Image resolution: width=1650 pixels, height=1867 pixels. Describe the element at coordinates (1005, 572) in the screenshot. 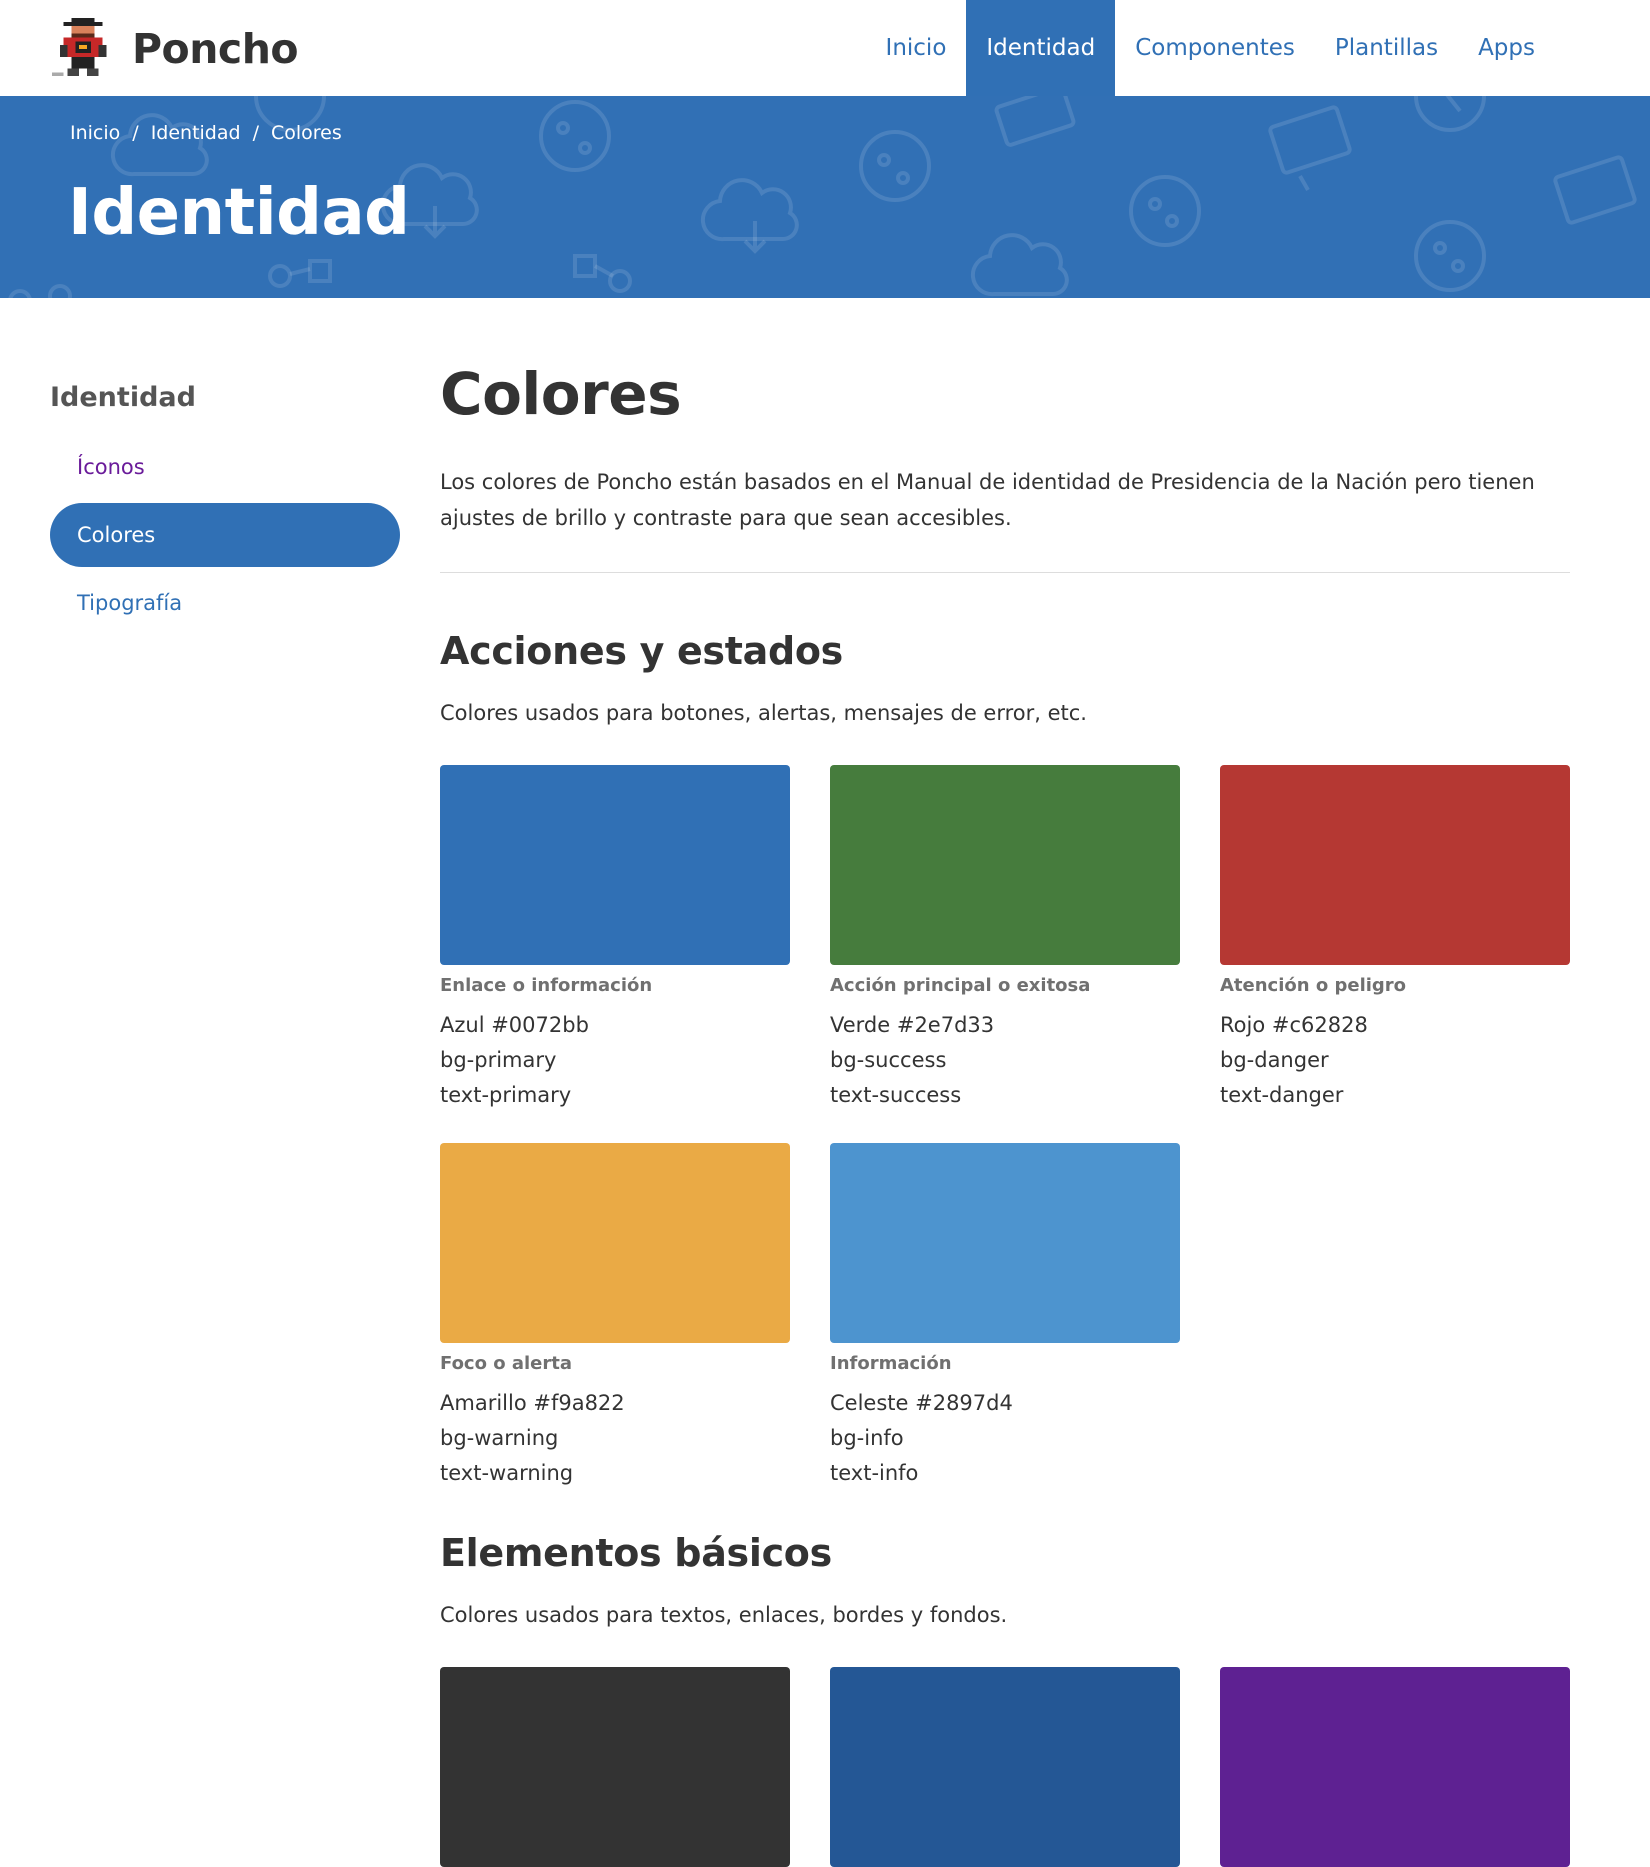

I see `divider` at that location.